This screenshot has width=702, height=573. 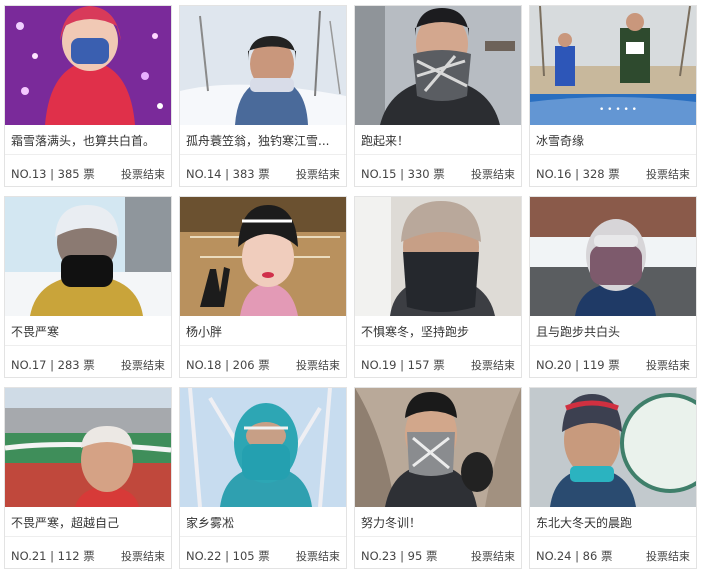 I want to click on entry-title: 不畏严寒，超越自己, so click(x=65, y=523).